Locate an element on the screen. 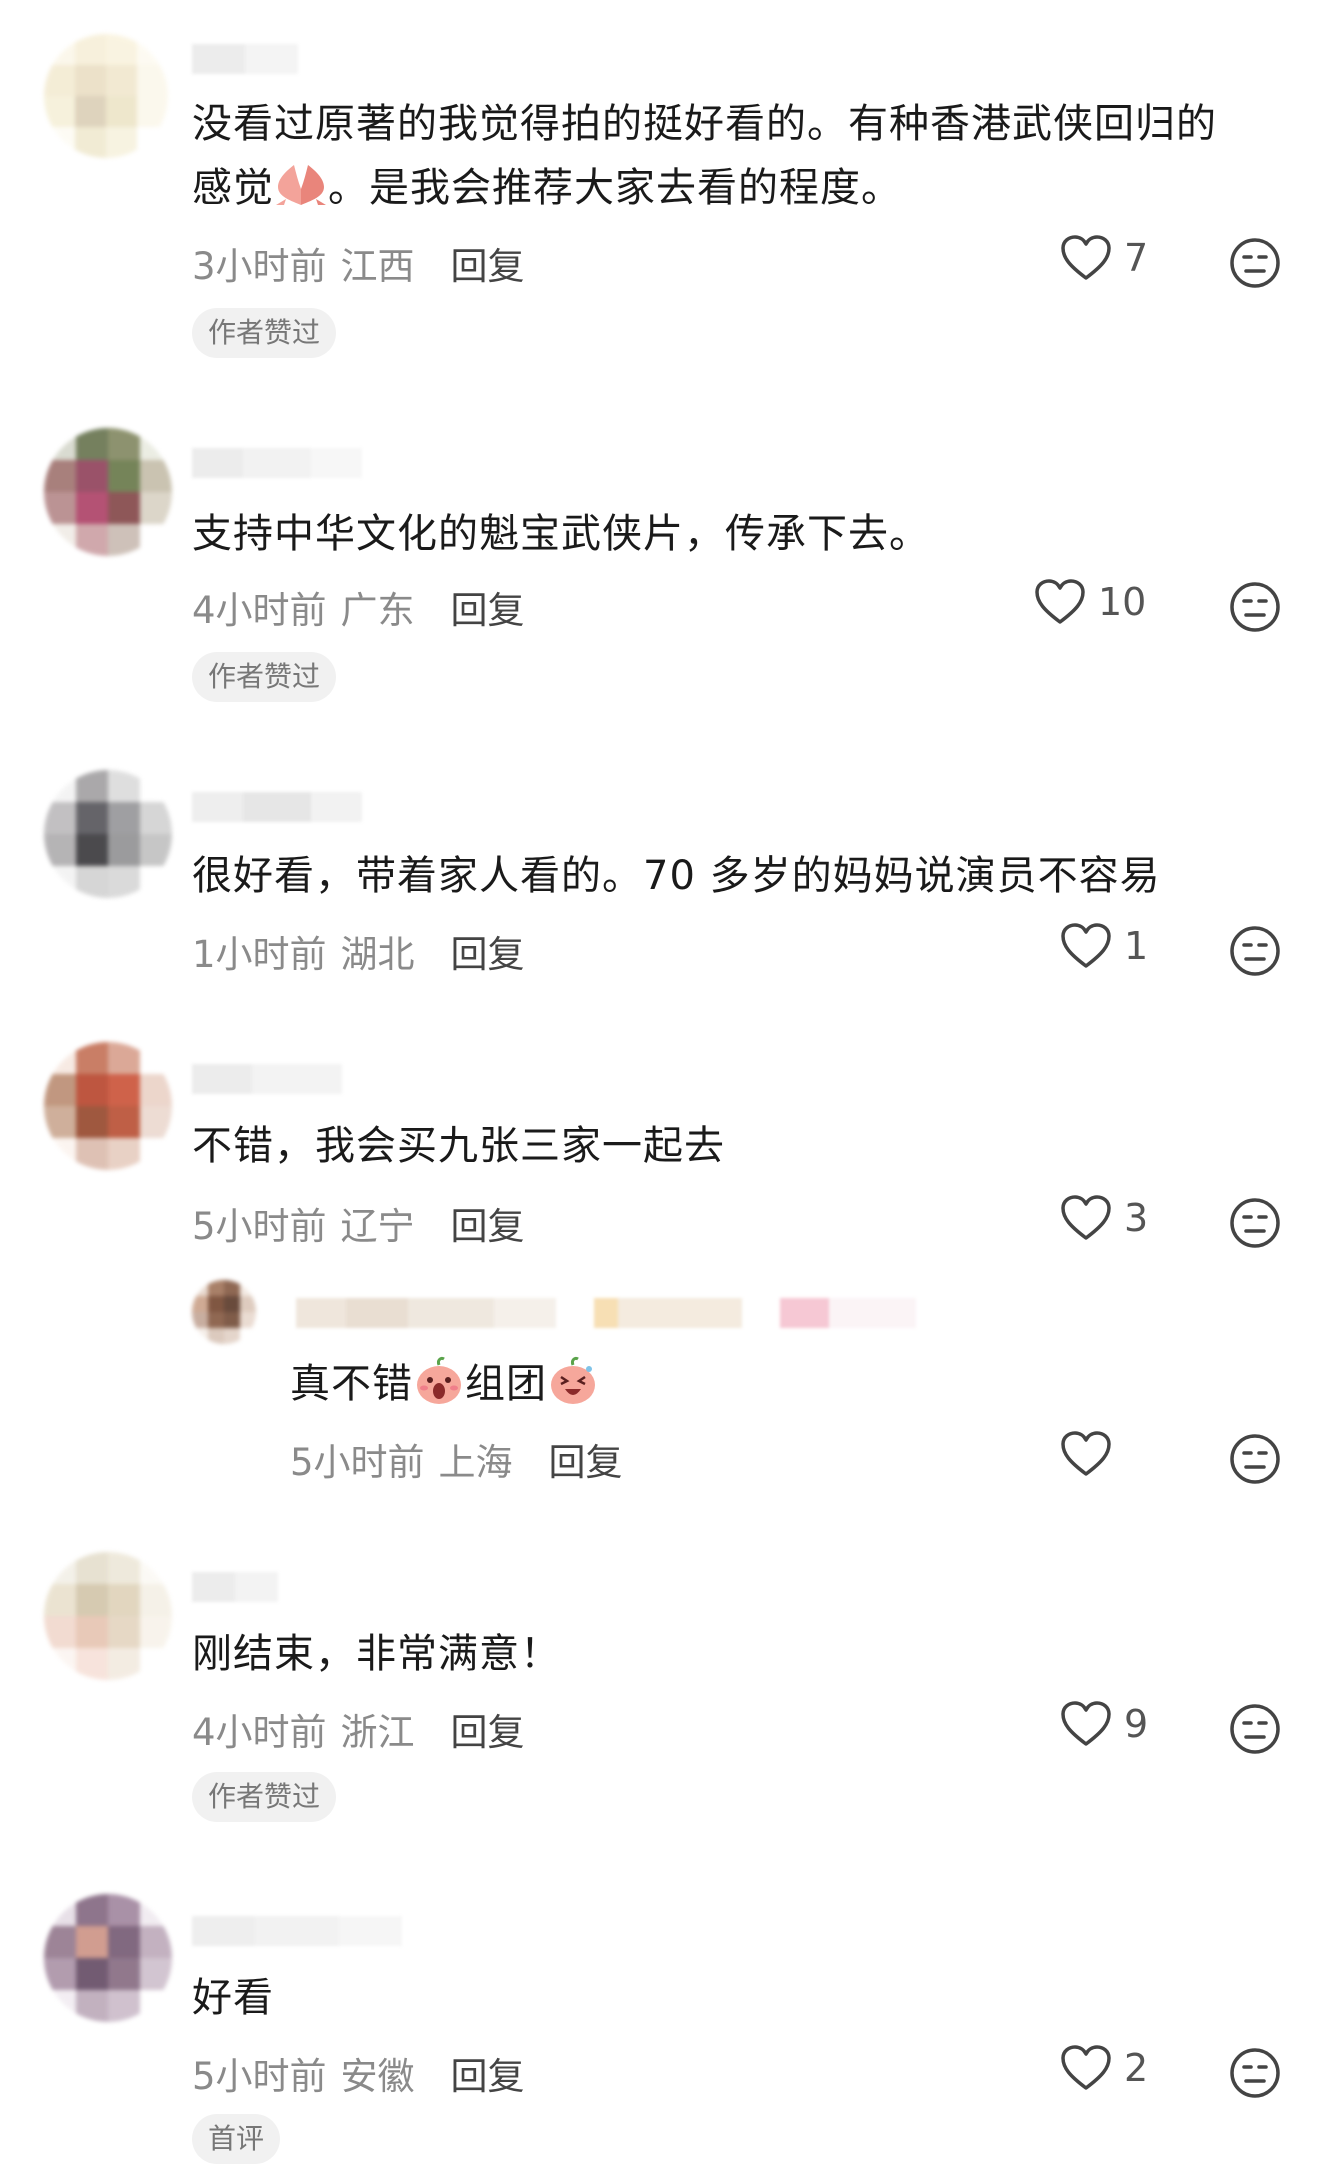 The image size is (1320, 2176). like-button: 9 is located at coordinates (1104, 1724).